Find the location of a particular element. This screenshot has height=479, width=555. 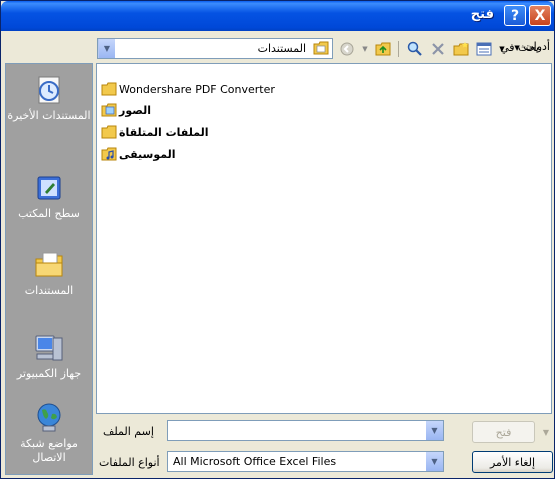

place-recent-documents: المستندات الأخيرة is located at coordinates (49, 98).